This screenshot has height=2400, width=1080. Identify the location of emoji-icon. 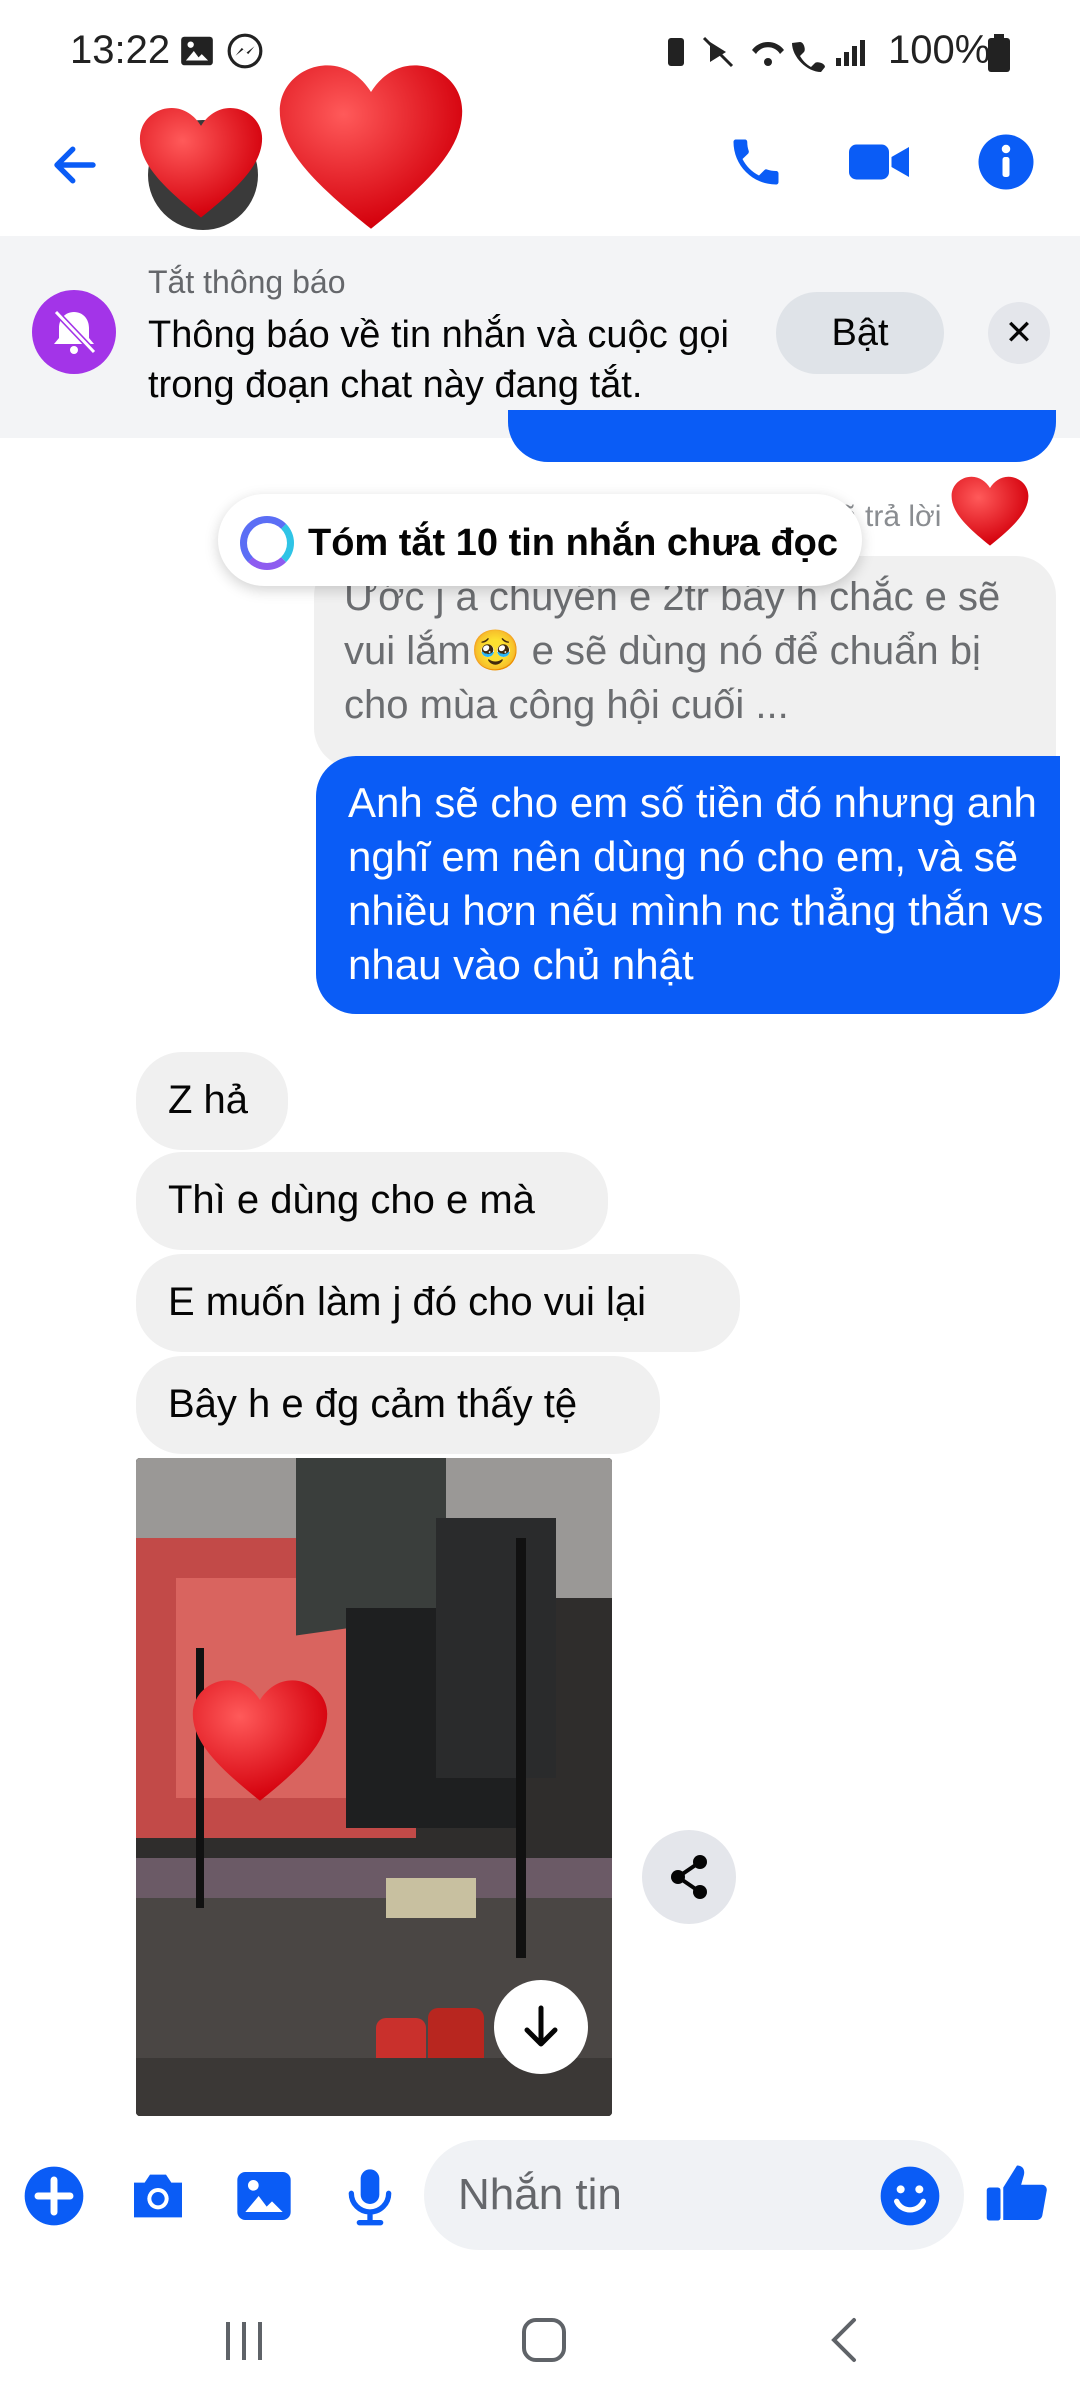
(910, 2196).